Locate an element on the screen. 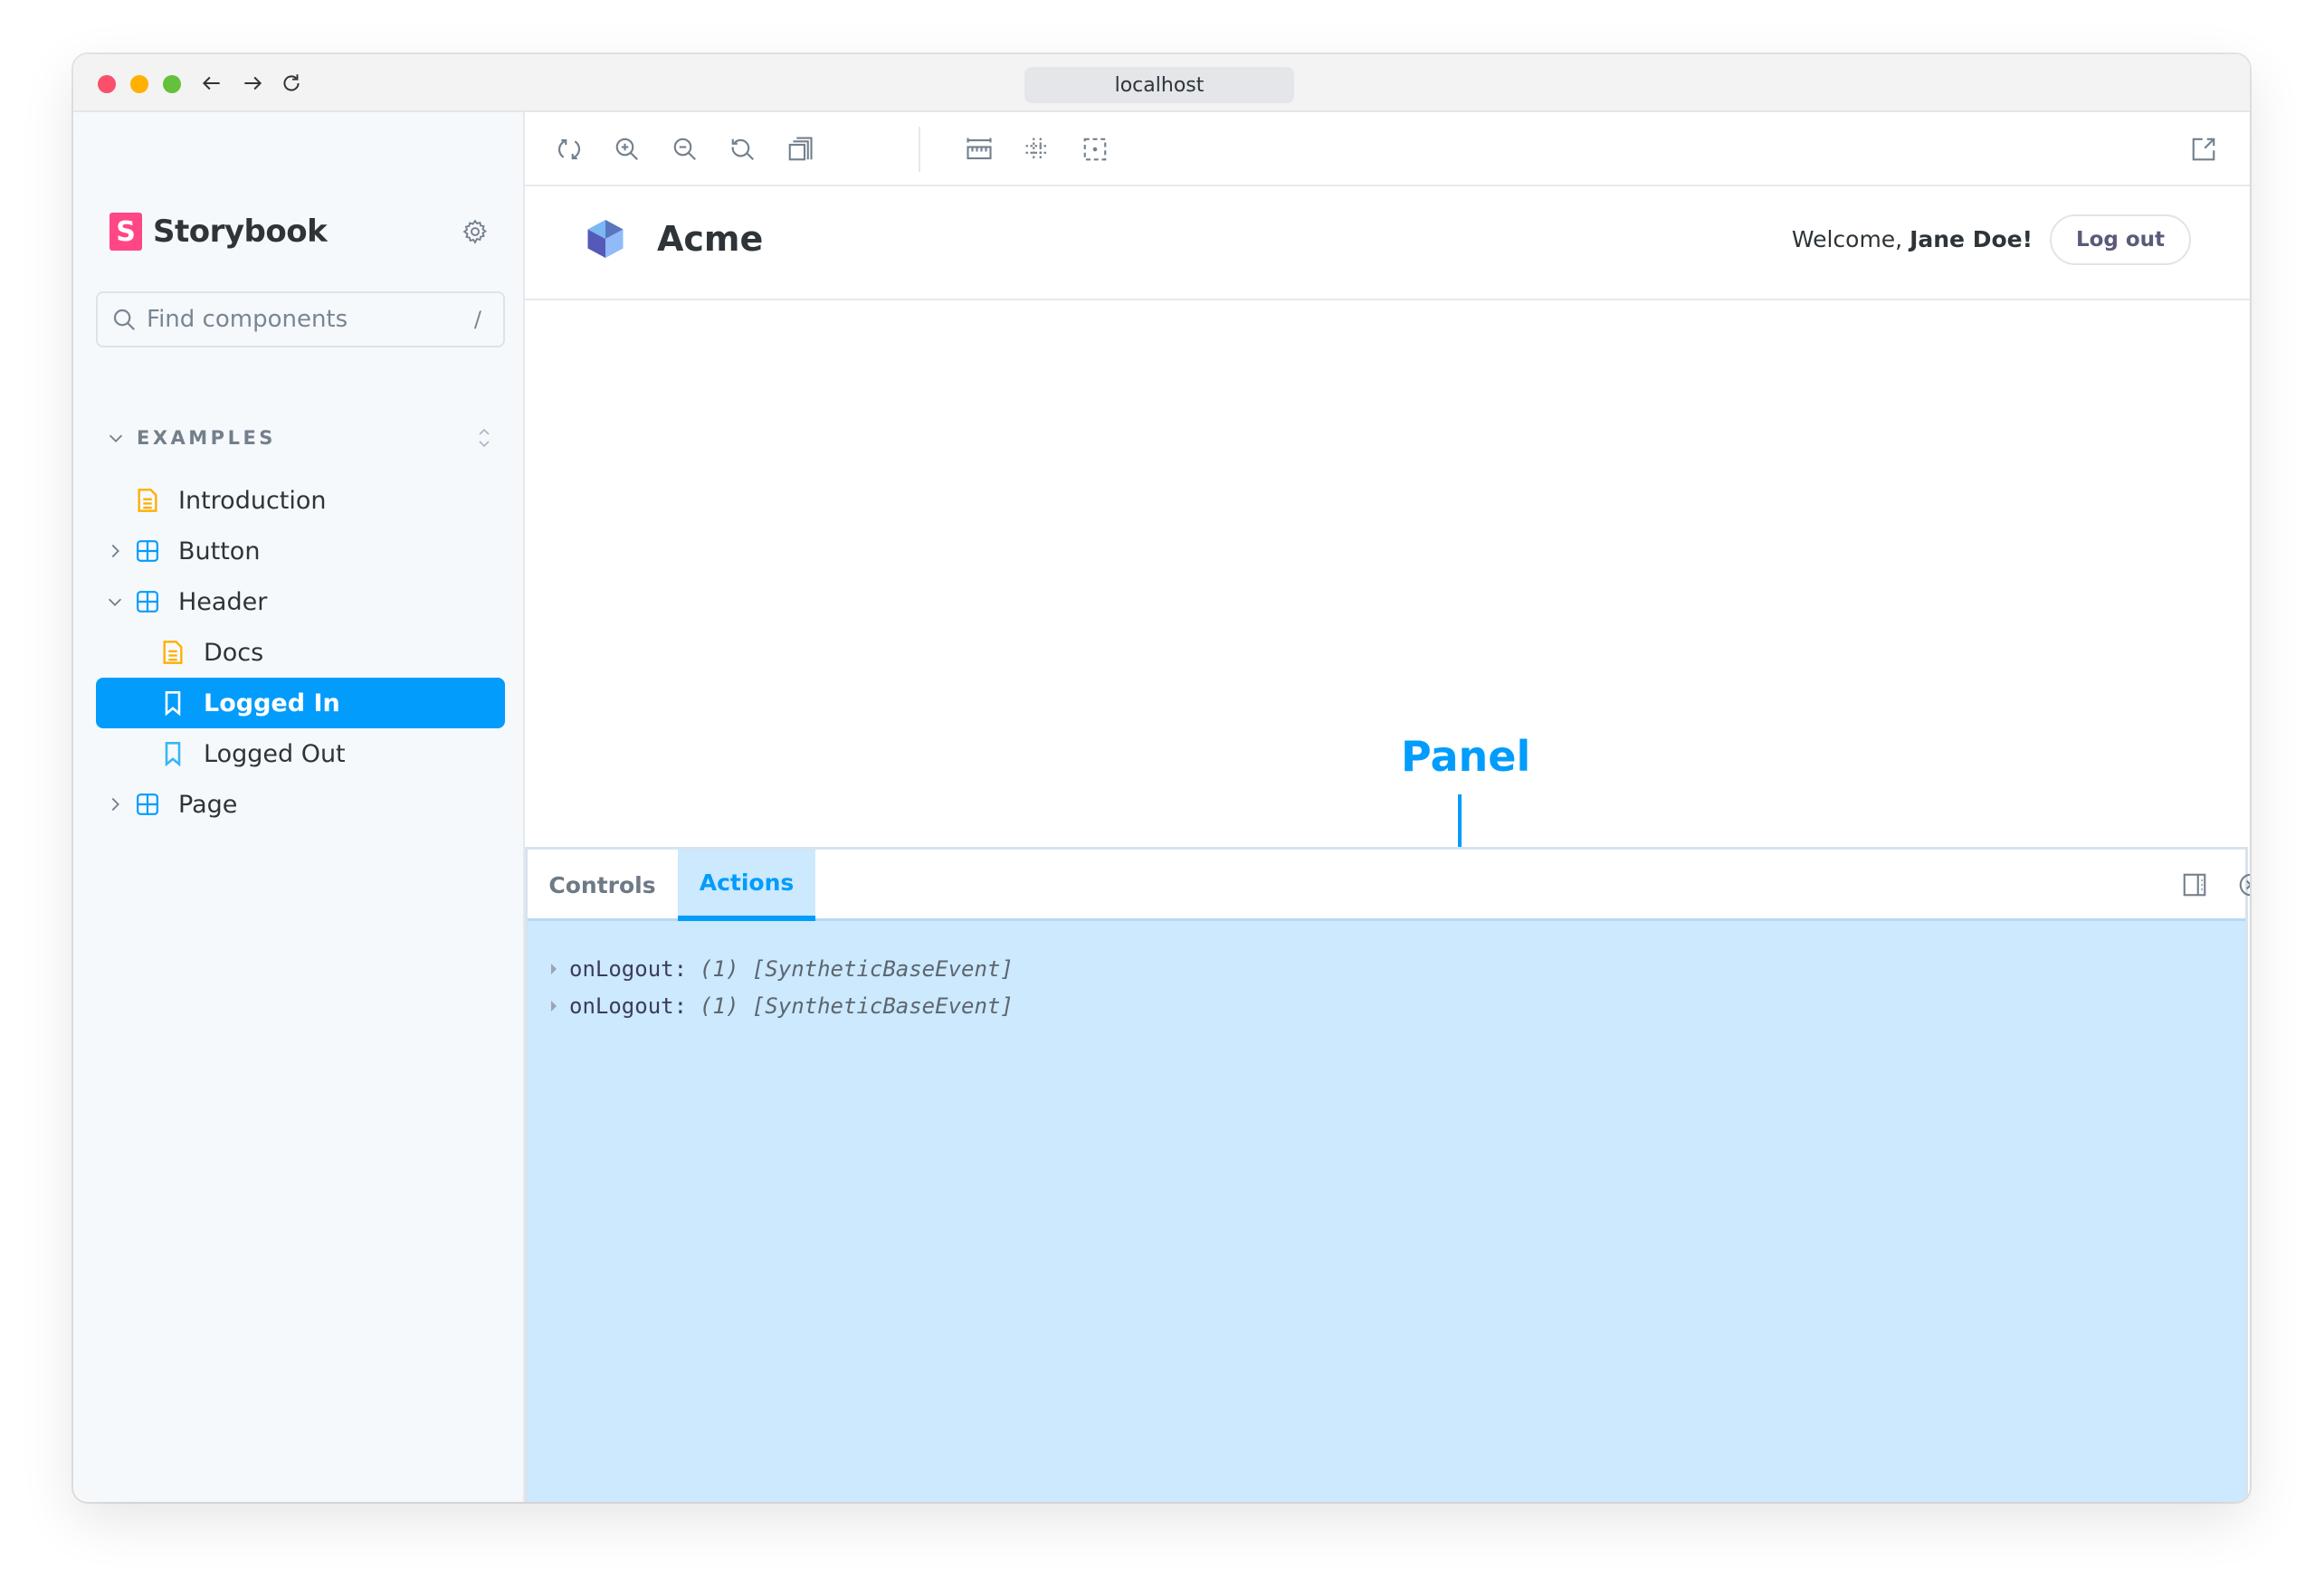 This screenshot has width=2324, height=1596. reload-icon is located at coordinates (292, 82).